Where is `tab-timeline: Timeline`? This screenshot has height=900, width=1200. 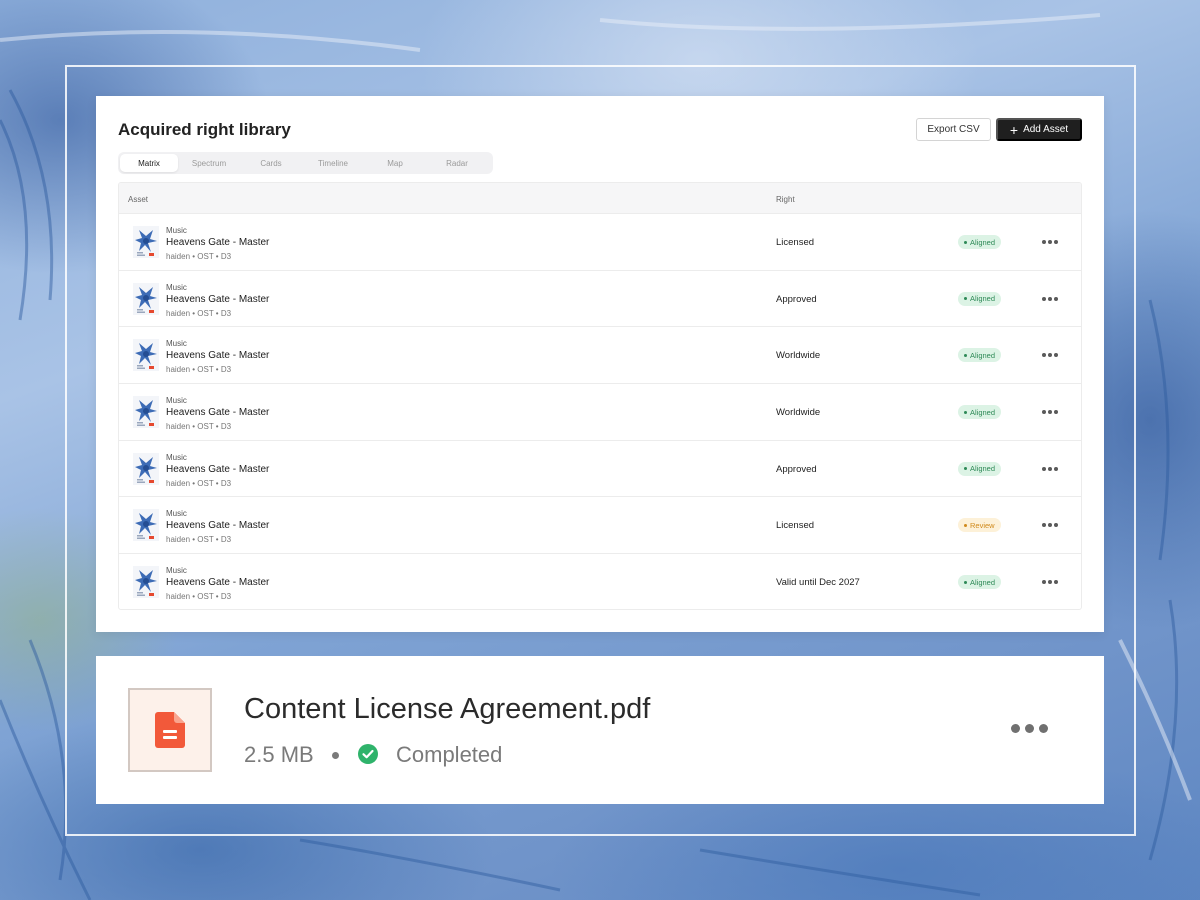 tab-timeline: Timeline is located at coordinates (333, 163).